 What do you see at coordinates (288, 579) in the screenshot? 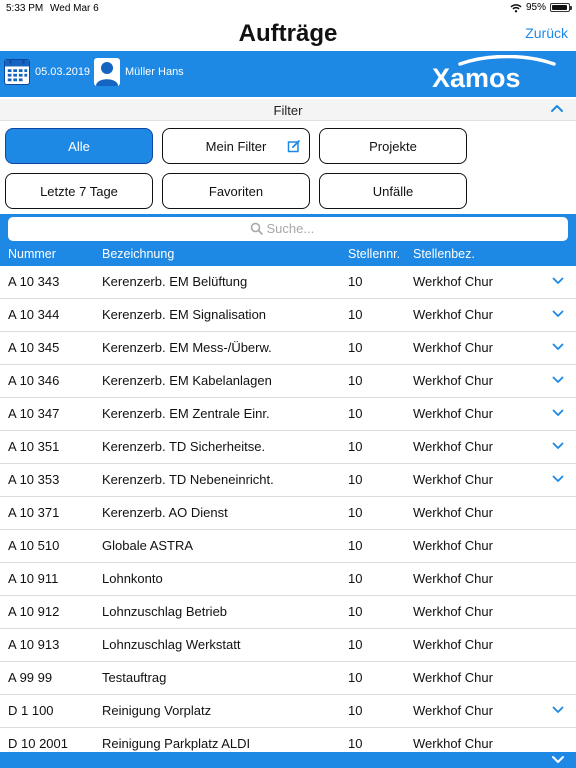
I see `table-row: A 10 911 Lohnkonto 10 Werkhof Chur` at bounding box center [288, 579].